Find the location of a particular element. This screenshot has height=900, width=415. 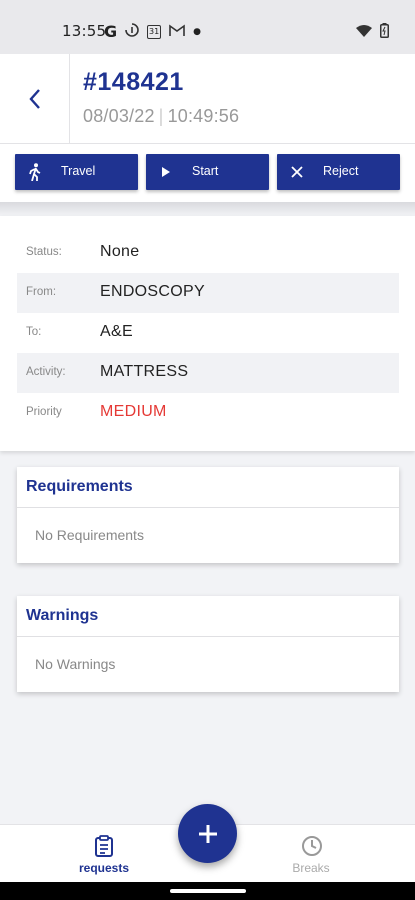

start-label: Start is located at coordinates (205, 171).